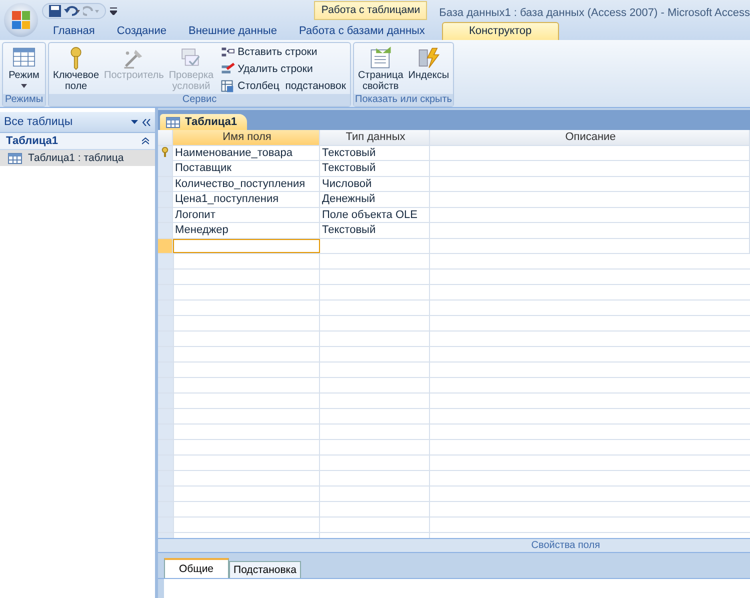 This screenshot has width=750, height=598. What do you see at coordinates (594, 12) in the screenshot?
I see `window-title: База данных1 : база данных (Access 2007) - Microsoft Access` at bounding box center [594, 12].